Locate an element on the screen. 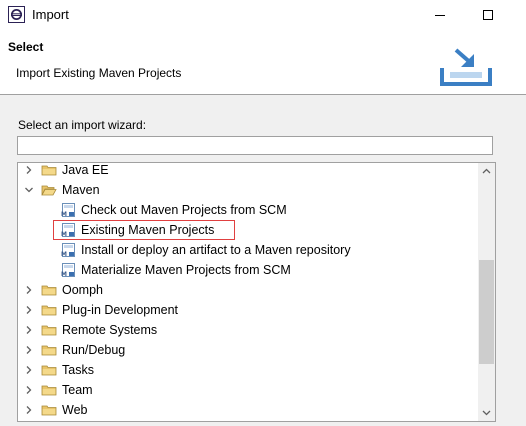 This screenshot has height=426, width=526. tree-item-label: Oomph is located at coordinates (82, 290).